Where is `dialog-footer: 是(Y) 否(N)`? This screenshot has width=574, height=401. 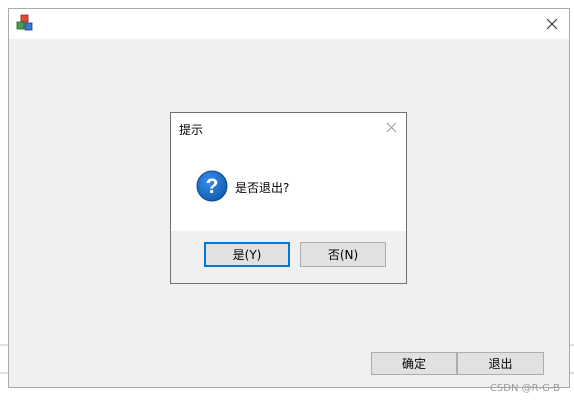
dialog-footer: 是(Y) 否(N) is located at coordinates (288, 257).